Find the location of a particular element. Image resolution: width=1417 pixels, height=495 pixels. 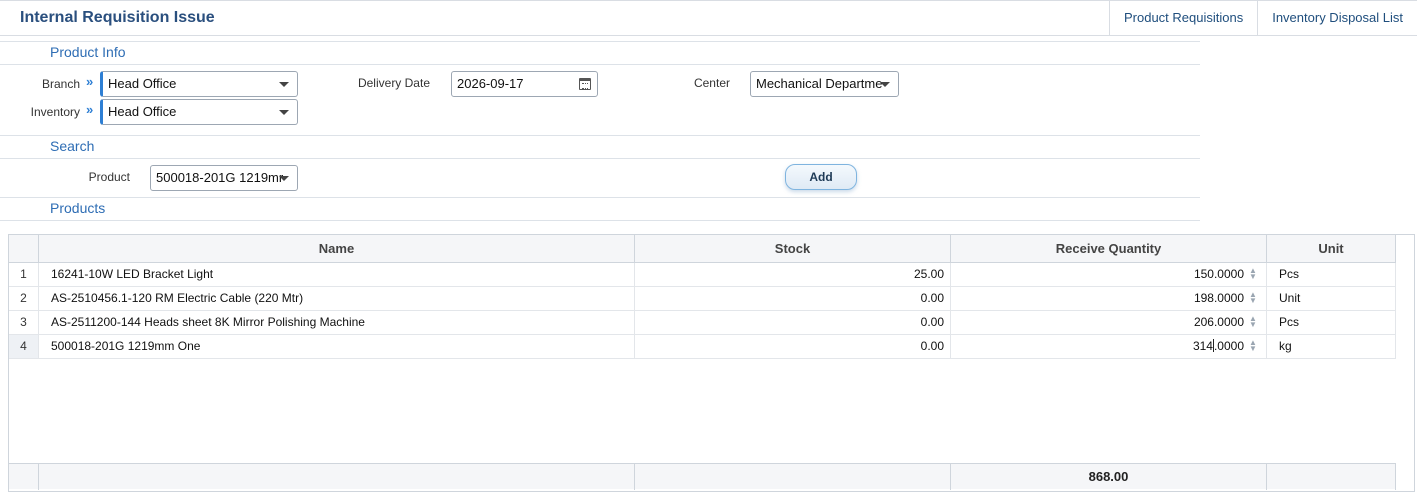

receive-quantity-cell: 198.0000 ▲ ▼ is located at coordinates (1109, 298).